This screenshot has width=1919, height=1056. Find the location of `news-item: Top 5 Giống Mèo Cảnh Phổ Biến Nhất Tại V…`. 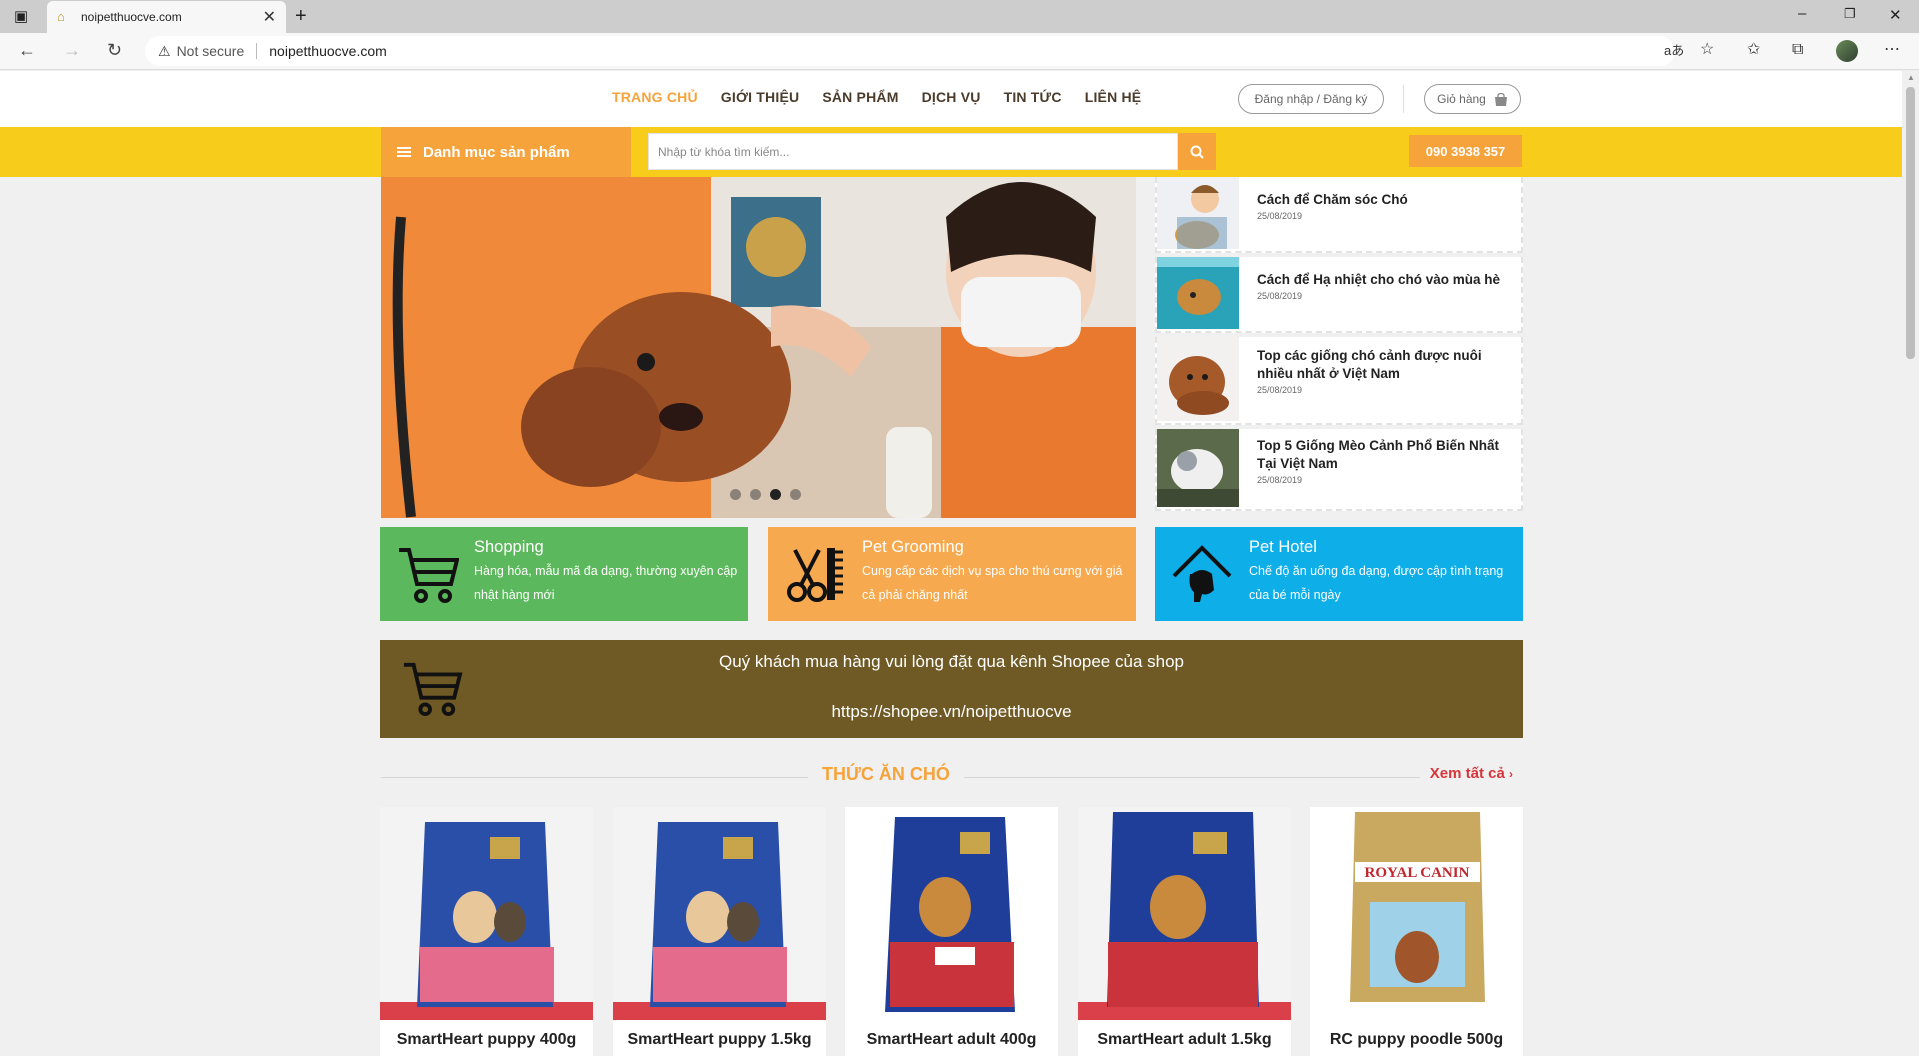

news-item: Top 5 Giống Mèo Cảnh Phổ Biến Nhất Tại V… is located at coordinates (1339, 470).